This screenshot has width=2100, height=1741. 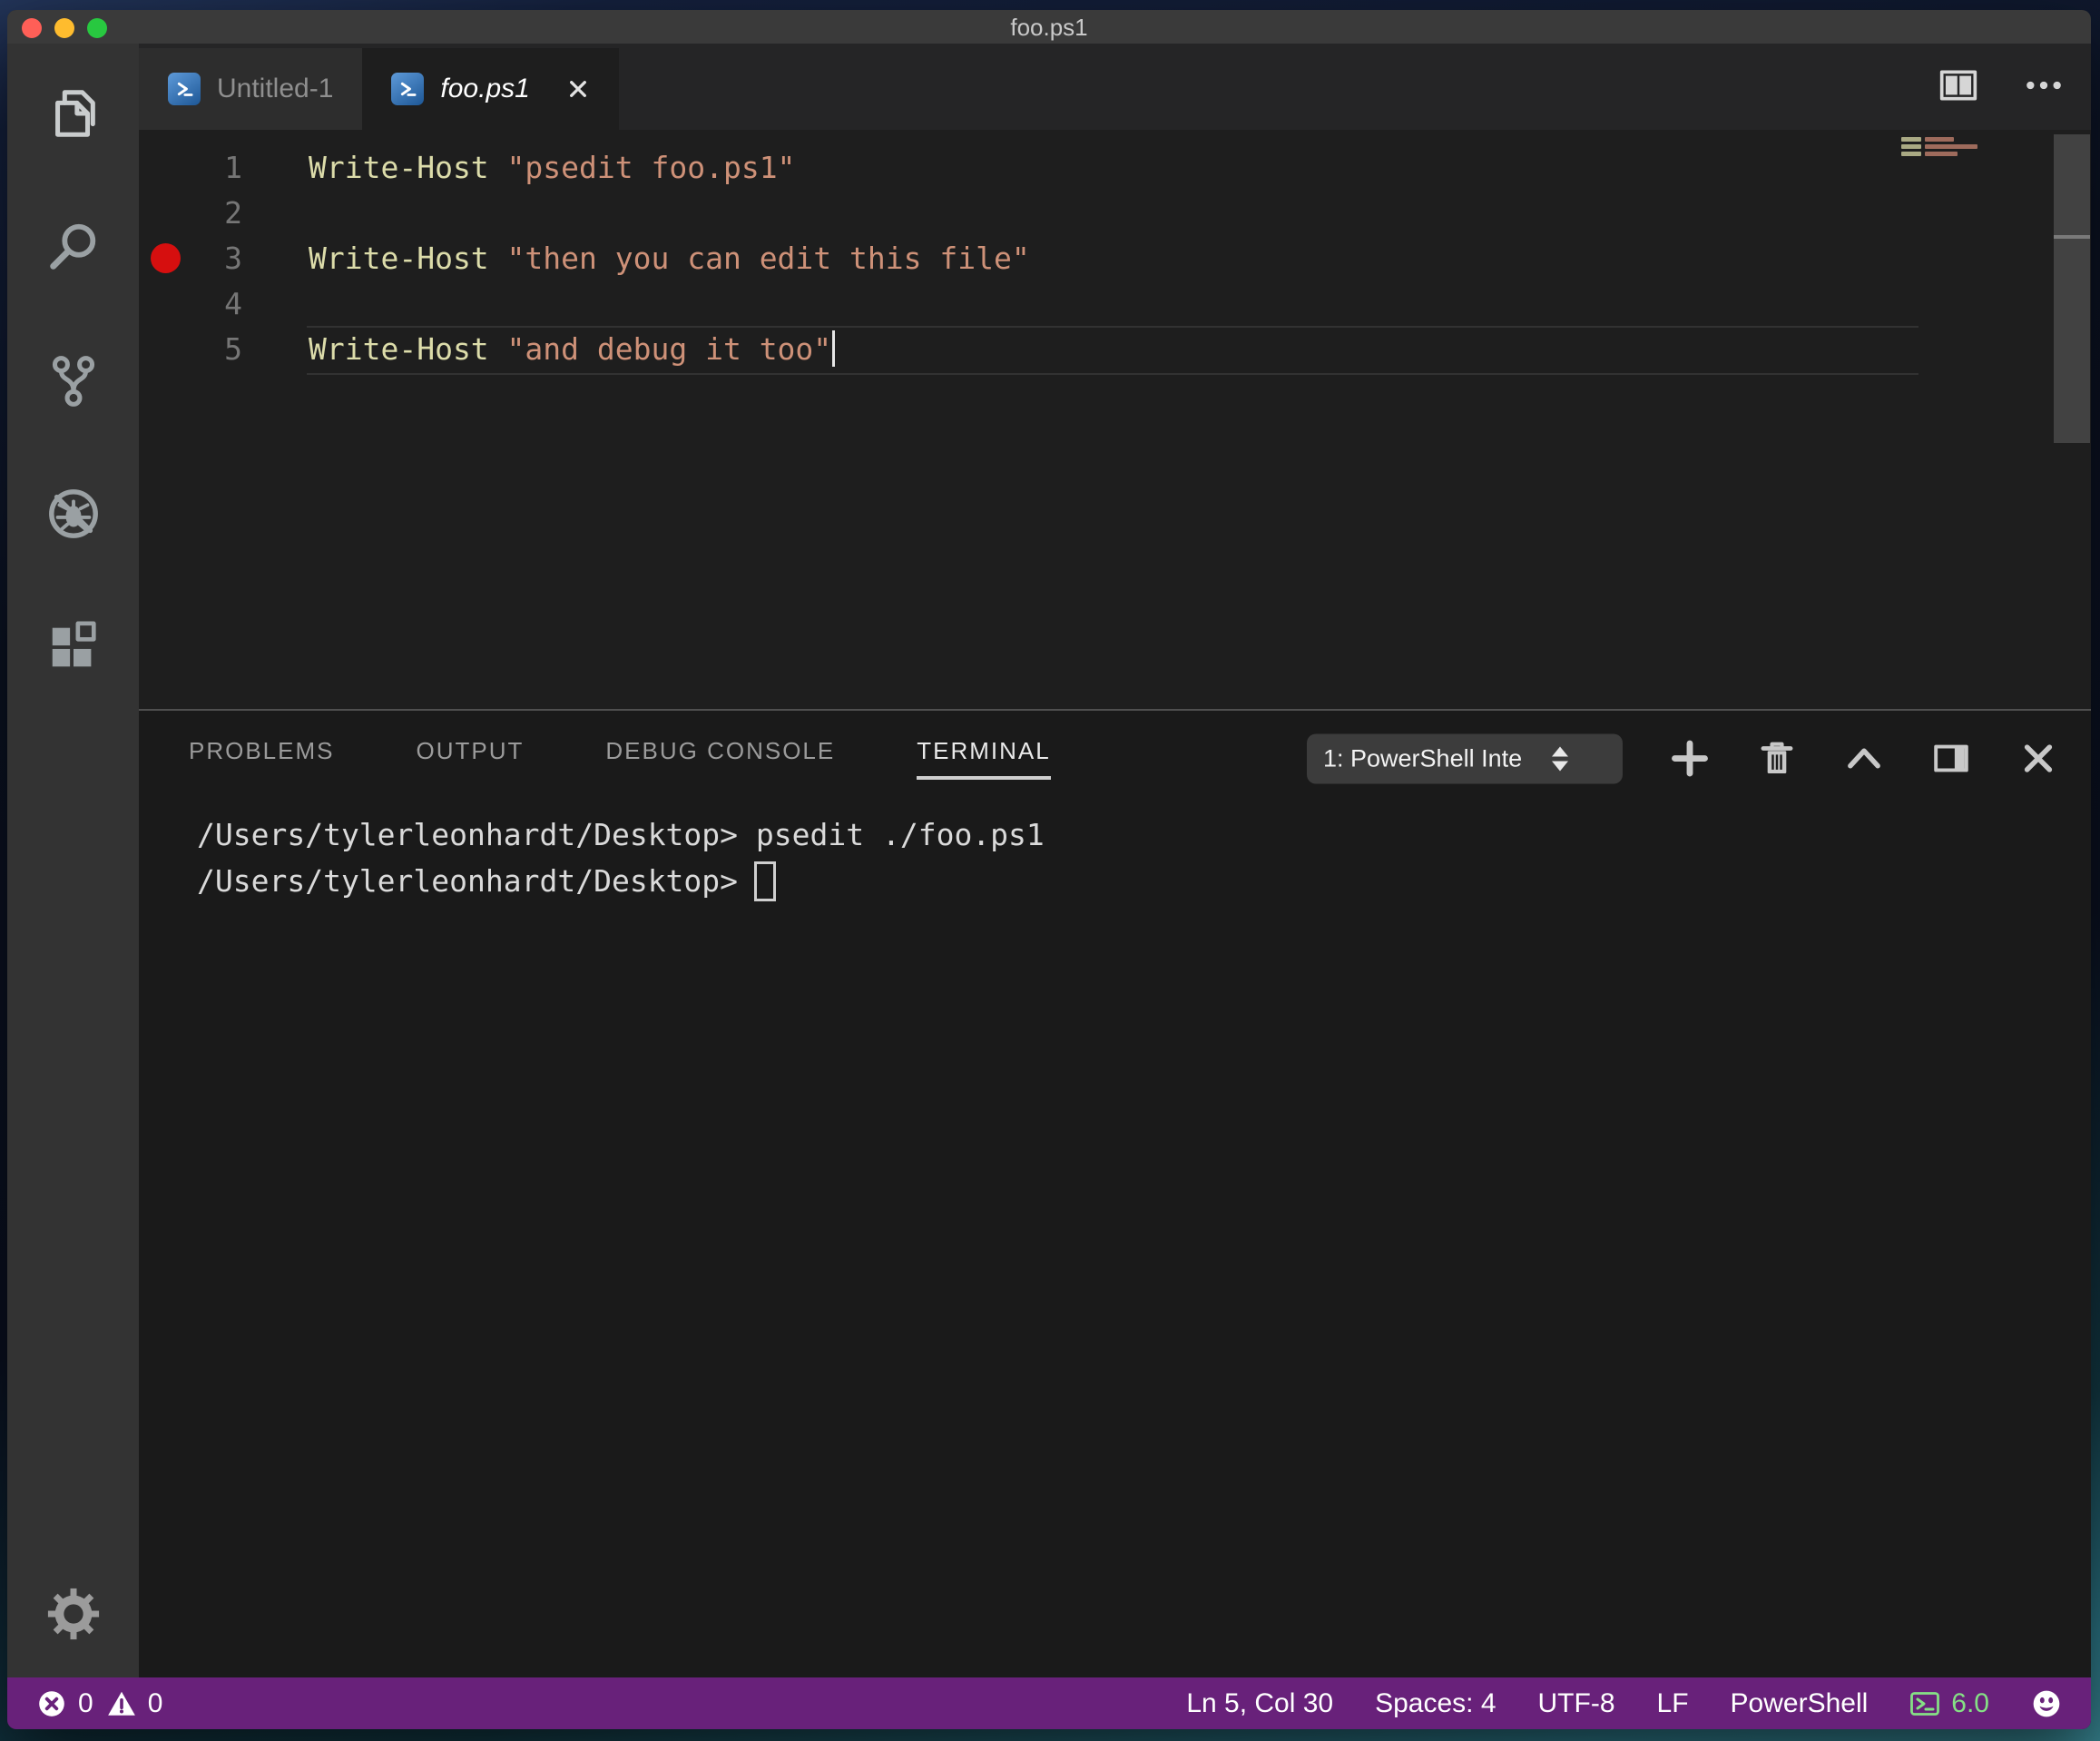 I want to click on activity-bar, so click(x=73, y=860).